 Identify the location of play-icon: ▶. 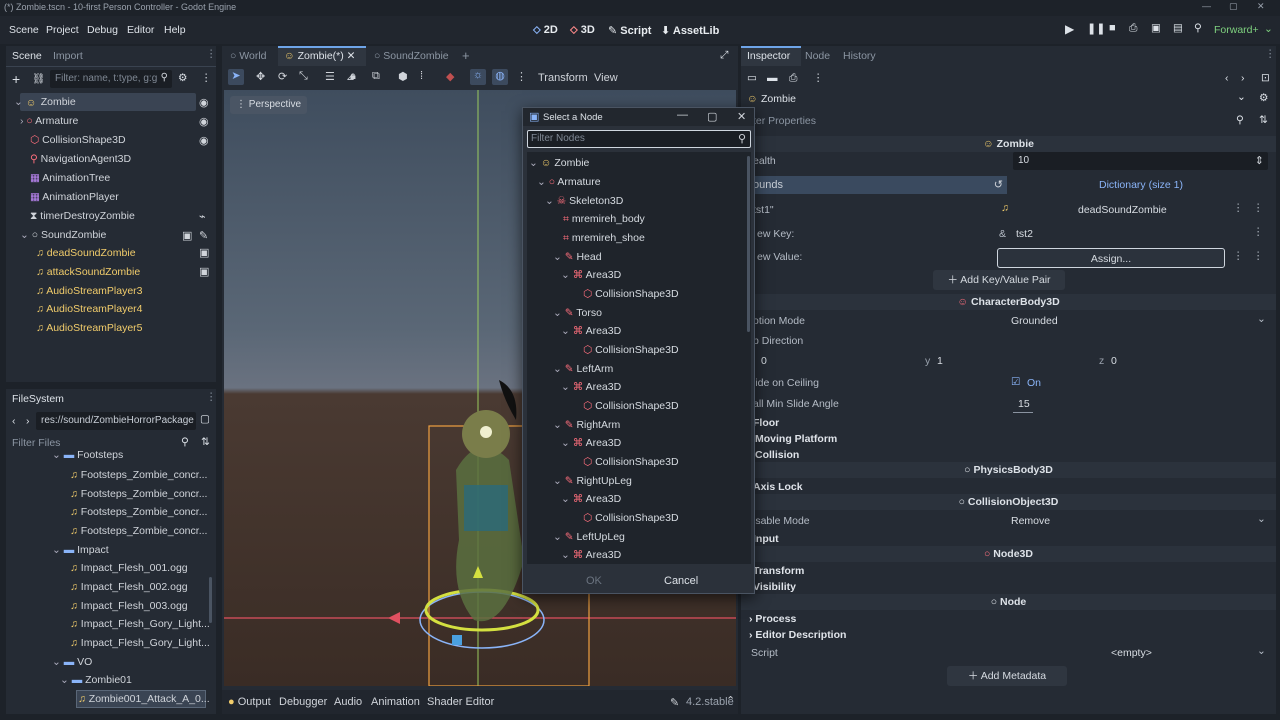
(1069, 29).